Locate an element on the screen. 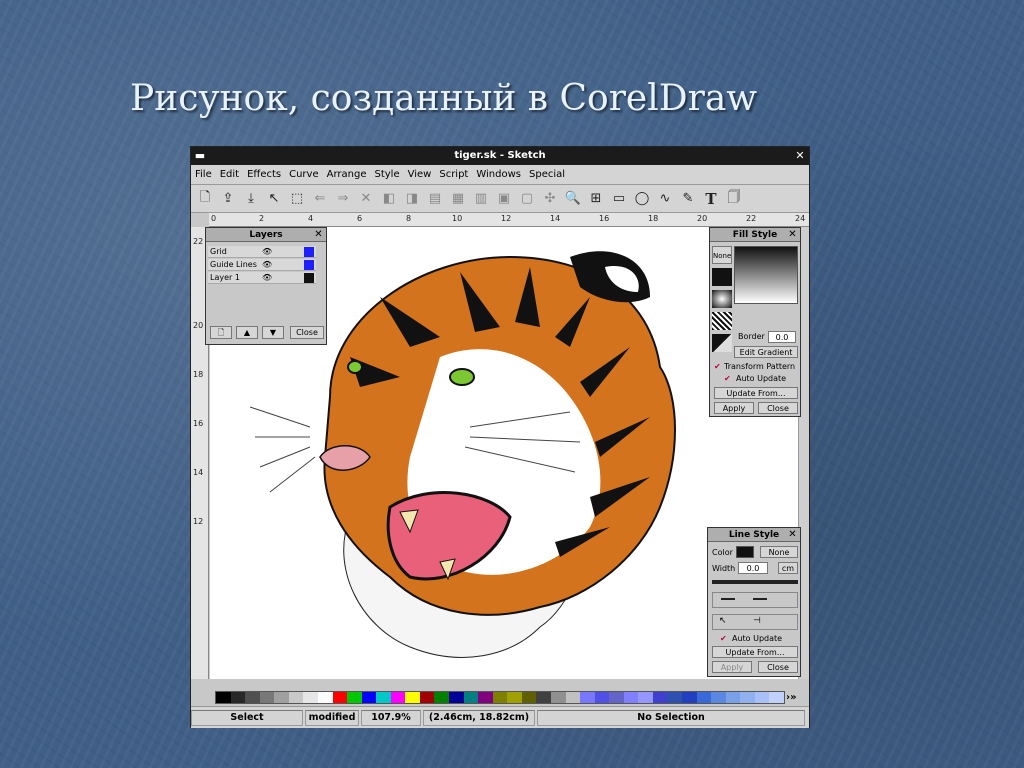  bezier-icon: ∿ is located at coordinates (665, 199).